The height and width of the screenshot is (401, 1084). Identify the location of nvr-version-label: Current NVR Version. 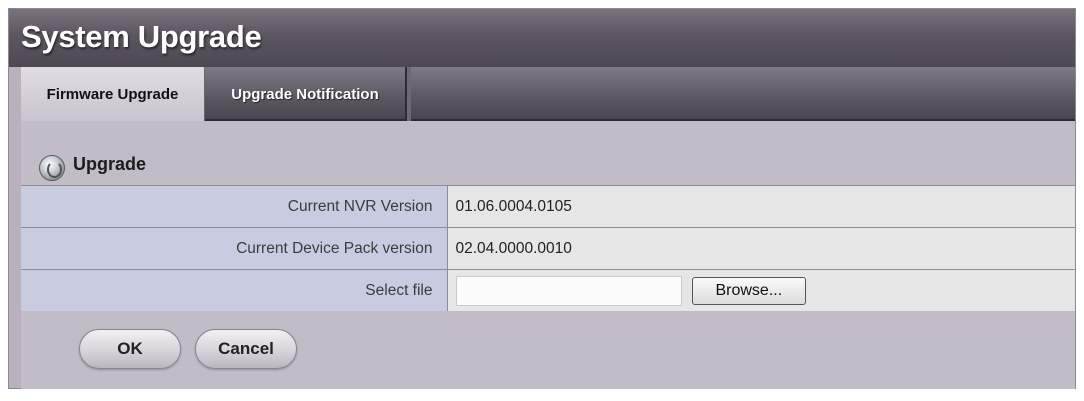
(234, 206).